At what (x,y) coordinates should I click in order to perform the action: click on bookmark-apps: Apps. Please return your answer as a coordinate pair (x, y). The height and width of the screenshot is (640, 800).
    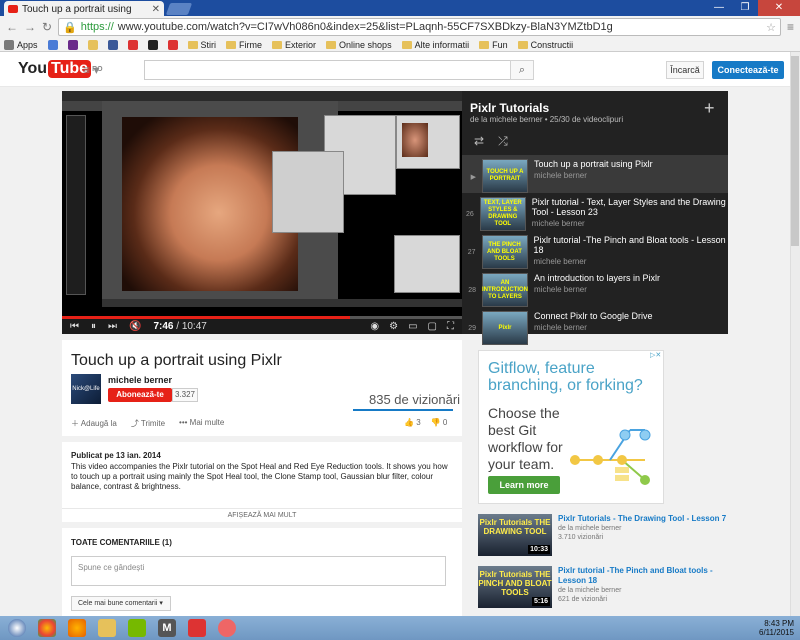
    Looking at the image, I should click on (21, 44).